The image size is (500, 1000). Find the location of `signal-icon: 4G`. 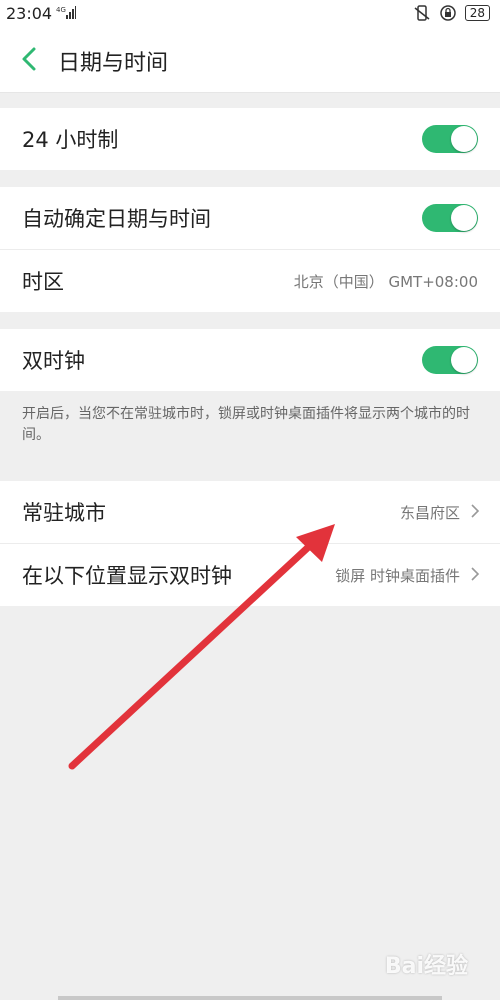

signal-icon: 4G is located at coordinates (66, 12).